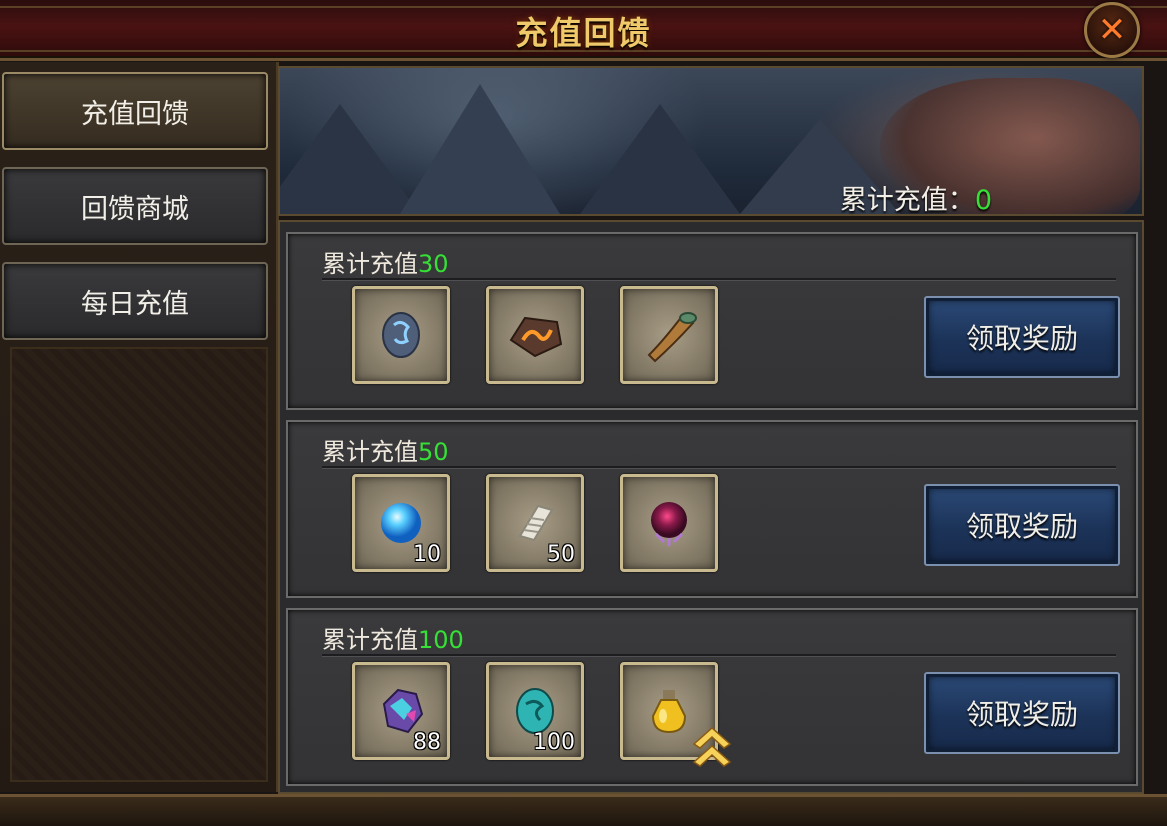 The width and height of the screenshot is (1167, 826). I want to click on item-slot: 100, so click(535, 711).